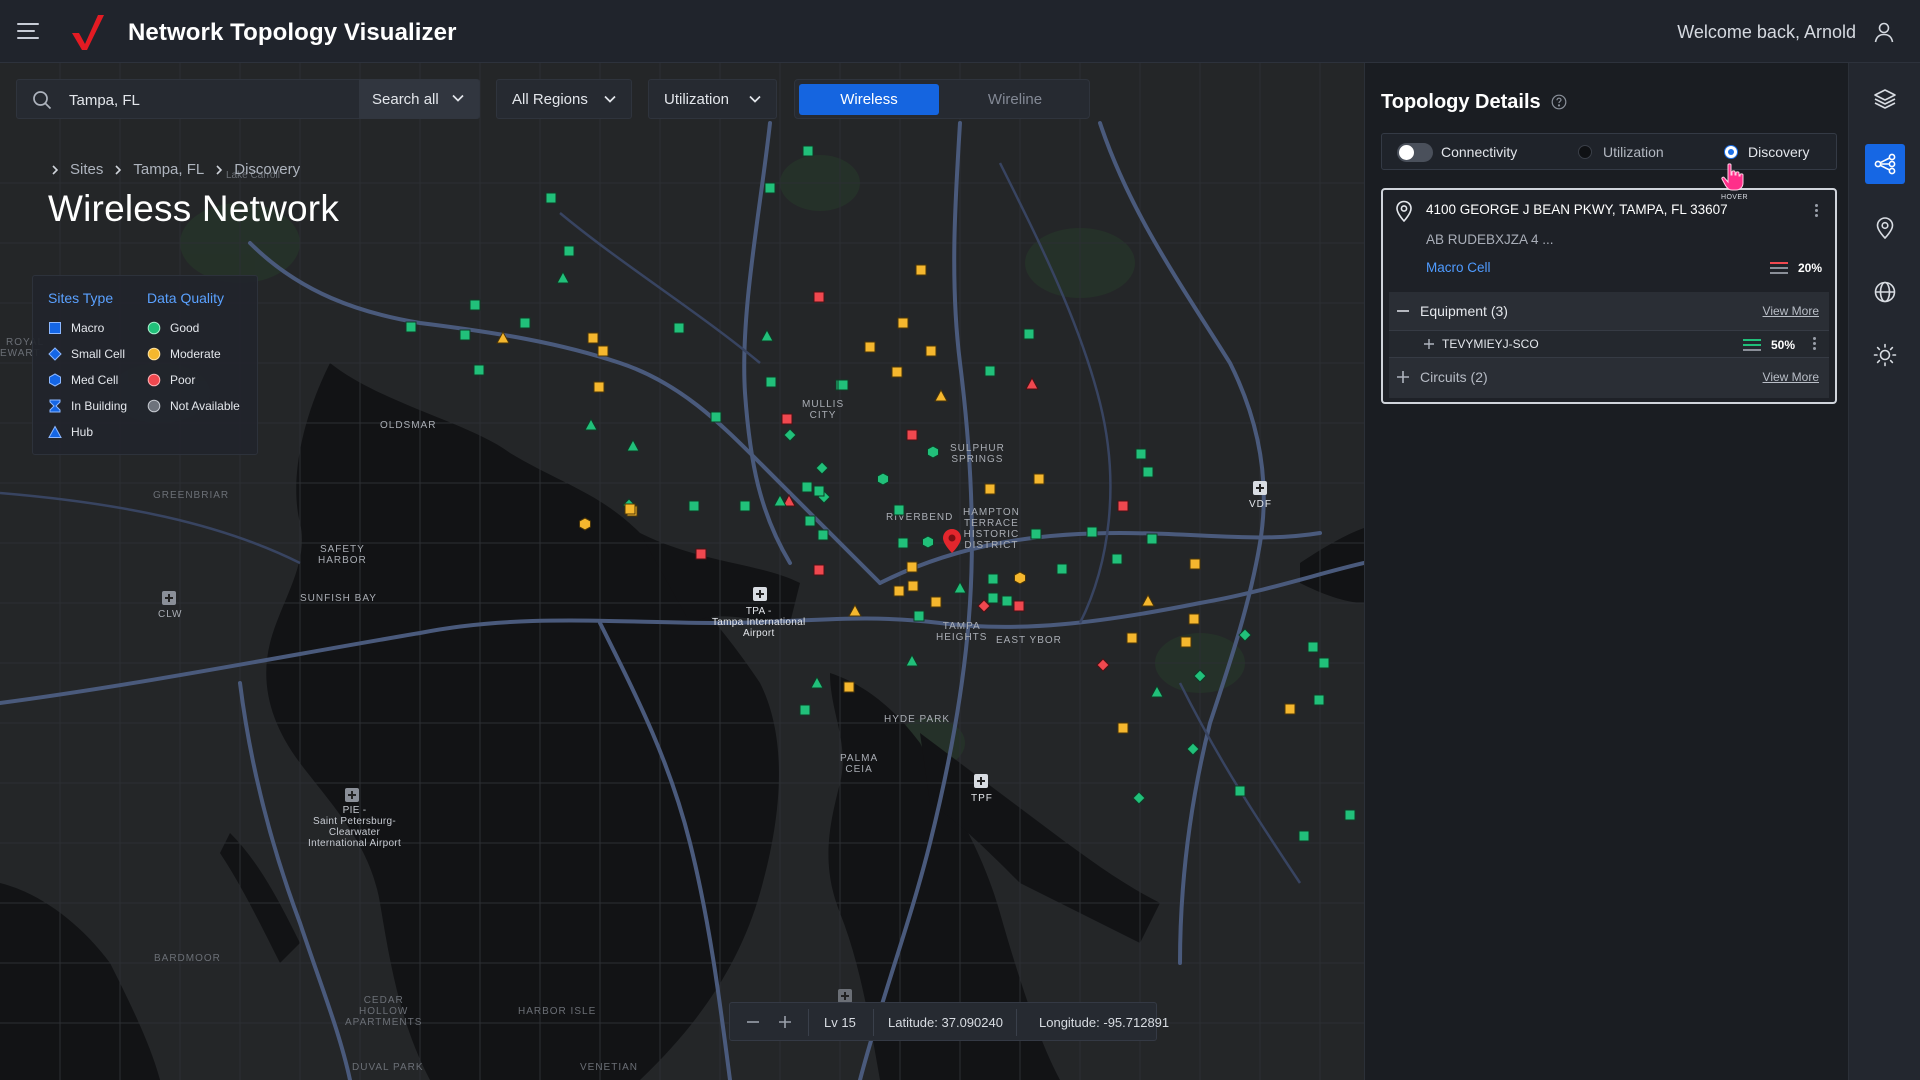  I want to click on zoom-out-icon, so click(753, 1022).